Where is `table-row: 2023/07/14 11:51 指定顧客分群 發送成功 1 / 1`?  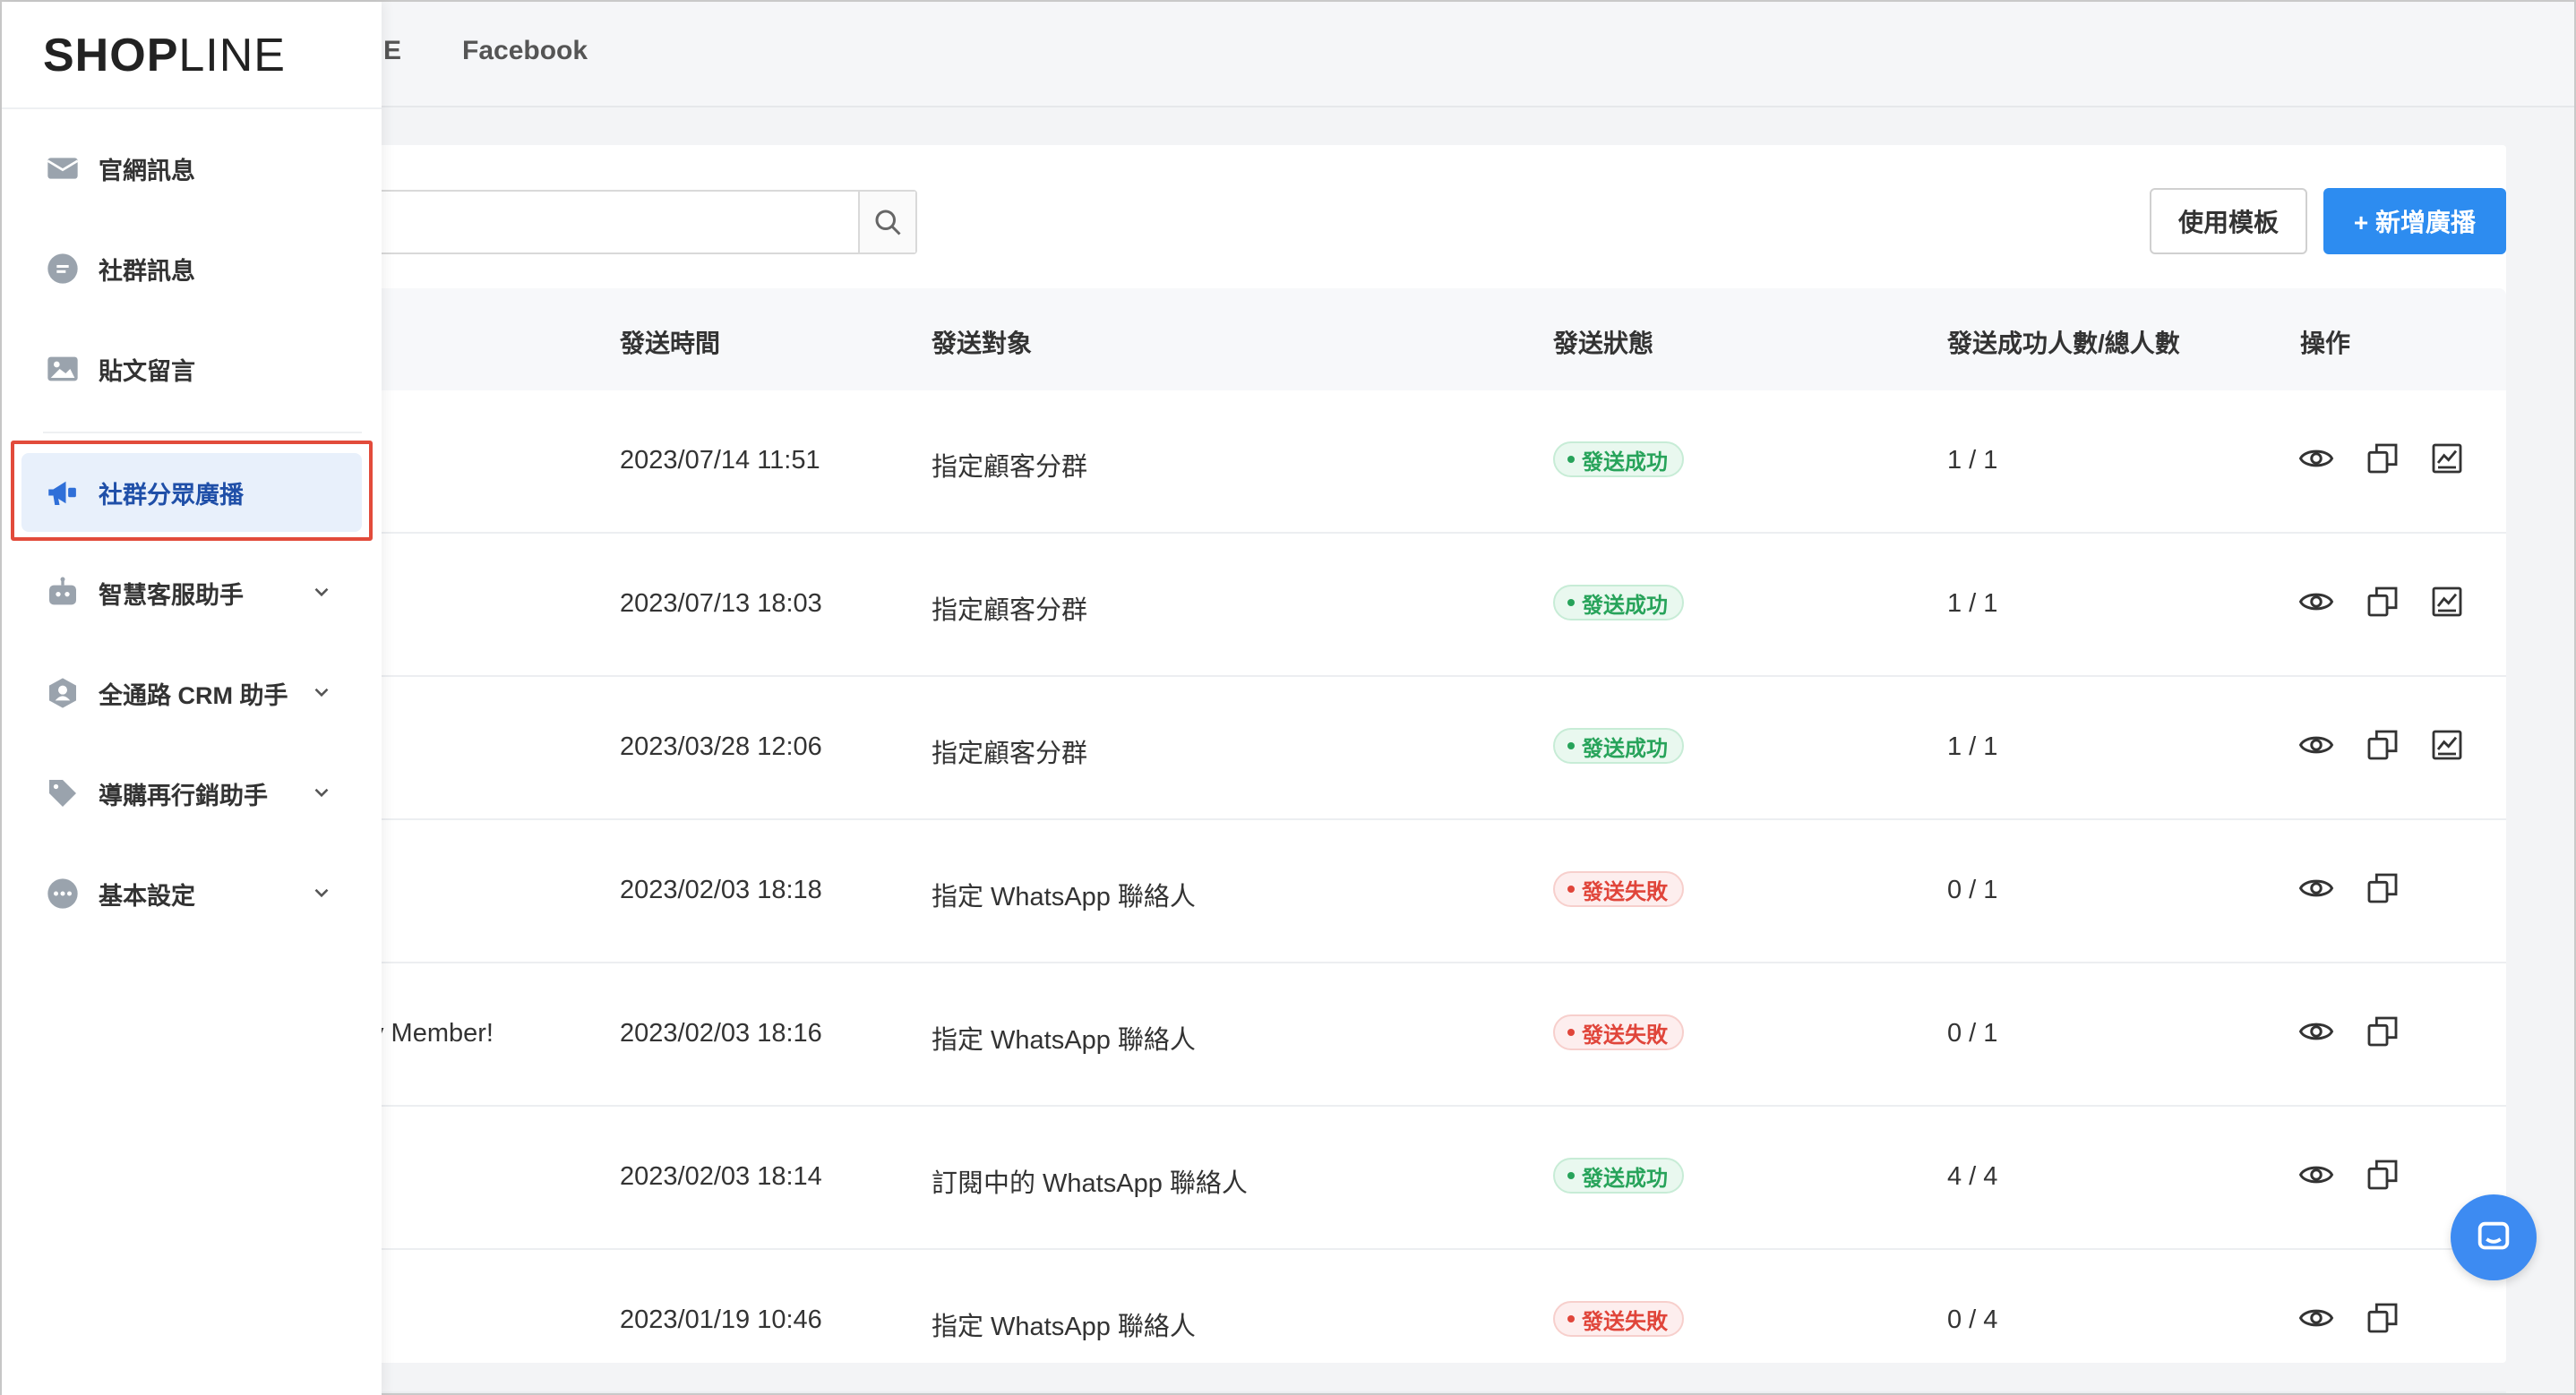 table-row: 2023/07/14 11:51 指定顧客分群 發送成功 1 / 1 is located at coordinates (1410, 462).